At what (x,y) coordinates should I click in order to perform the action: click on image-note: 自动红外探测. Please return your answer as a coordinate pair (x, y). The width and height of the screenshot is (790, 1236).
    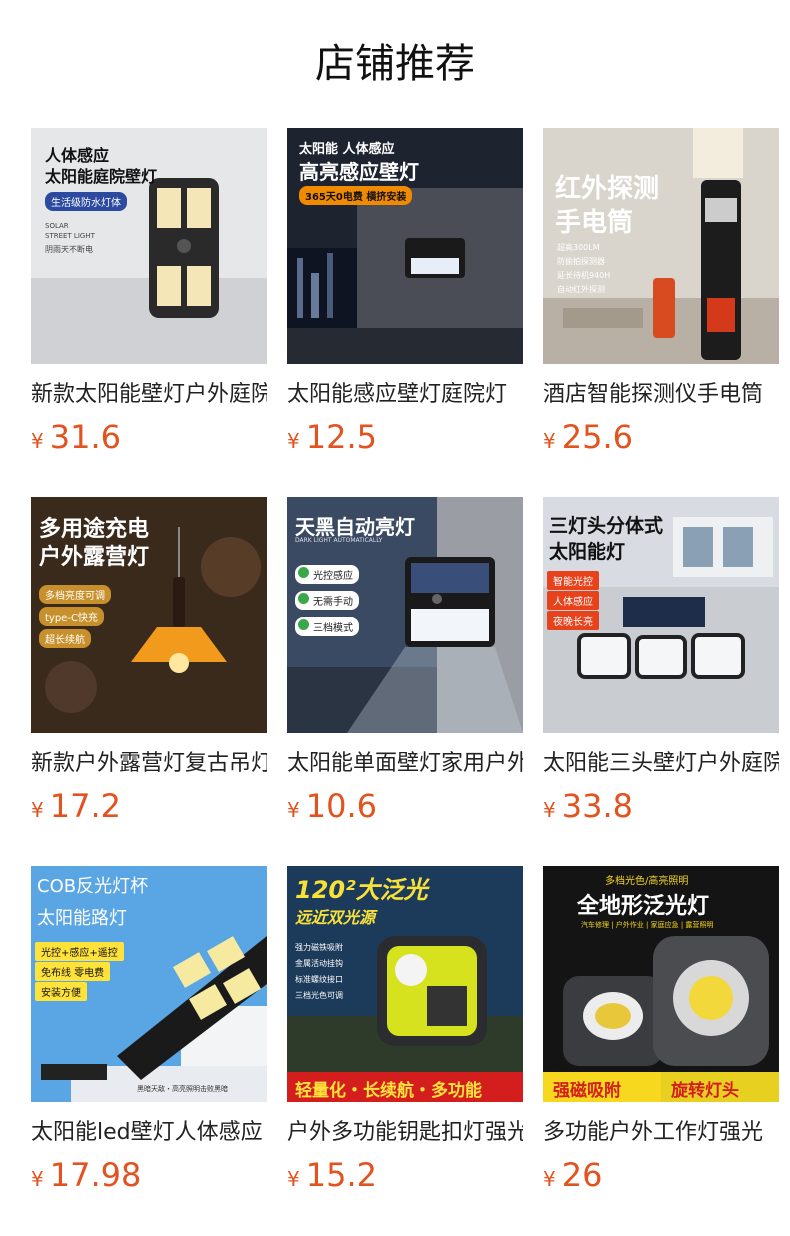
    Looking at the image, I should click on (581, 289).